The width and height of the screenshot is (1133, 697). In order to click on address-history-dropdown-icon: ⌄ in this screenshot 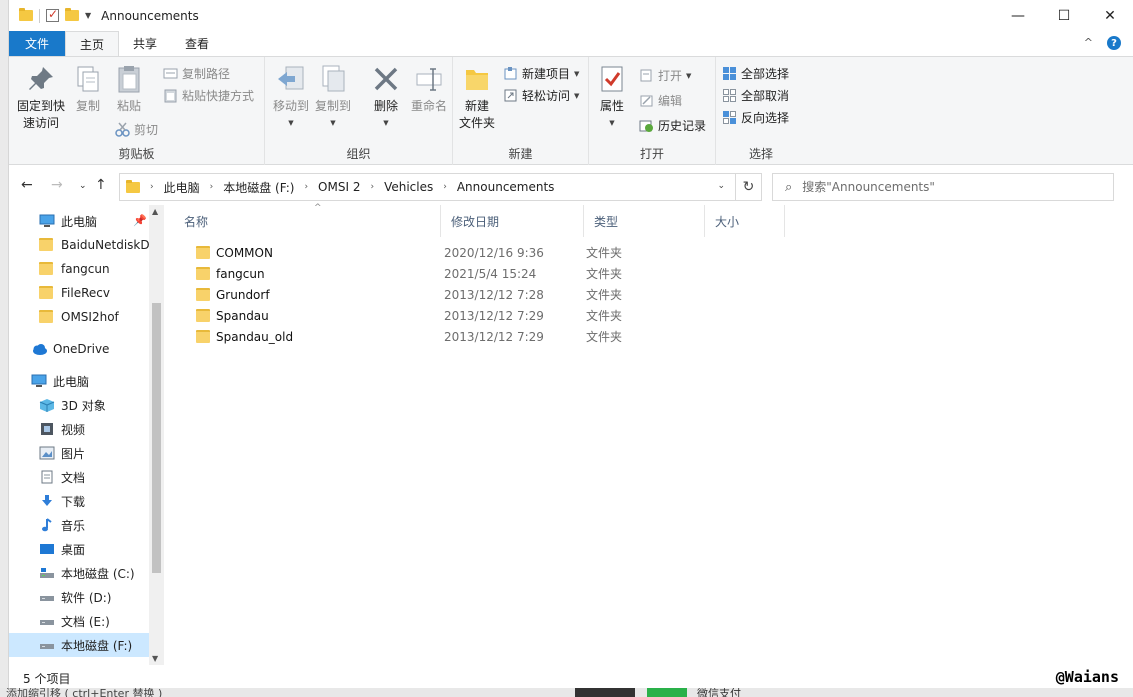, I will do `click(721, 186)`.